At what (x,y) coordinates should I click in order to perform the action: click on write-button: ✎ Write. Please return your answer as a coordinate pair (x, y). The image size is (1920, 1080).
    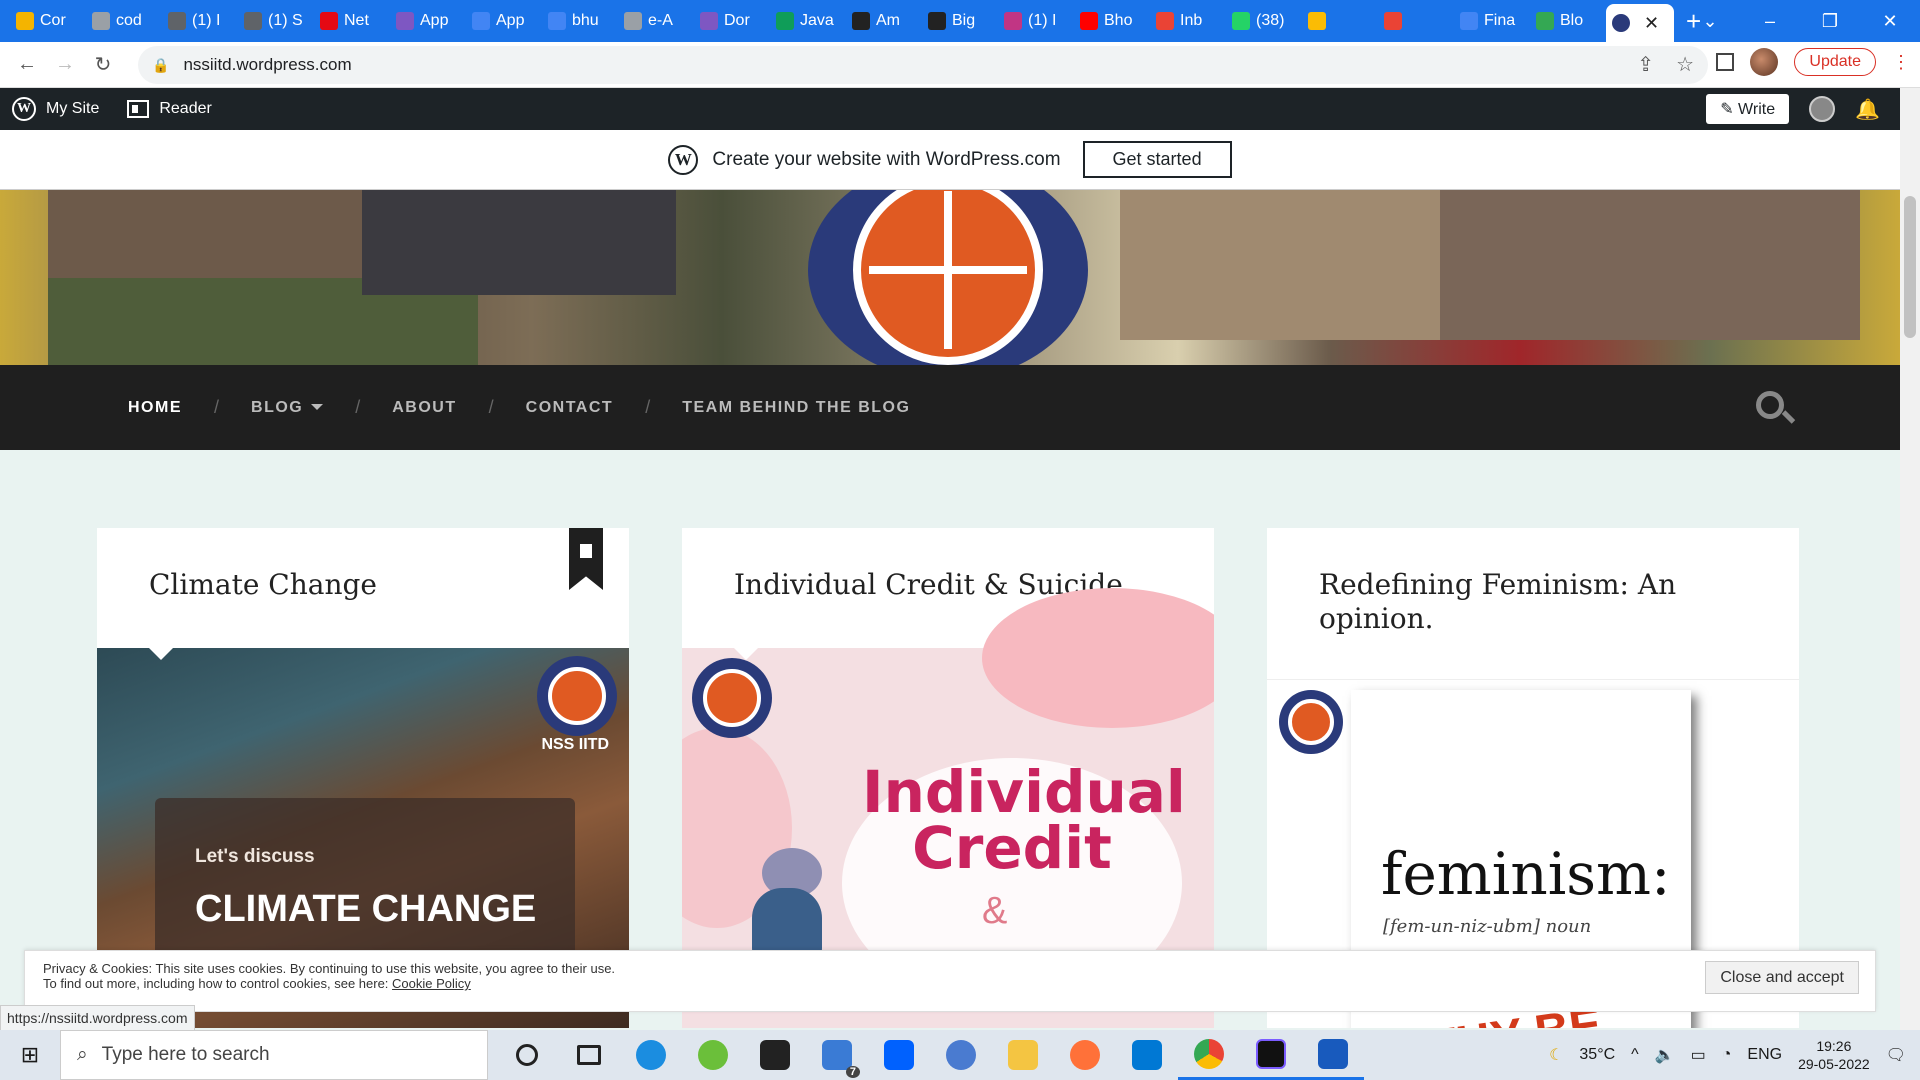
    Looking at the image, I should click on (1748, 109).